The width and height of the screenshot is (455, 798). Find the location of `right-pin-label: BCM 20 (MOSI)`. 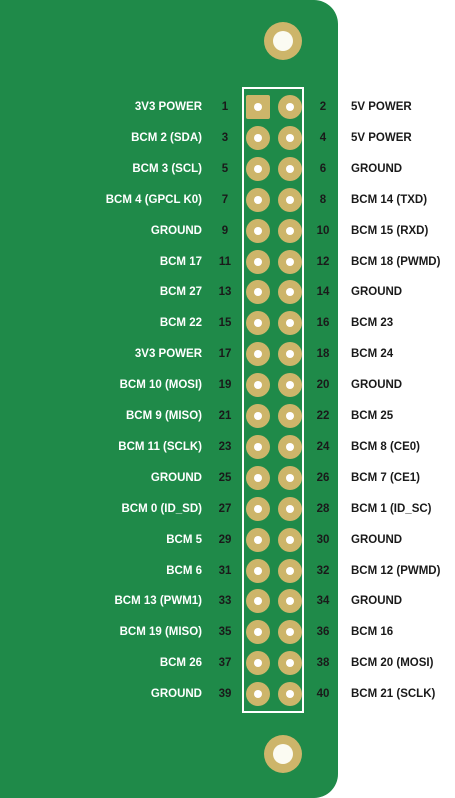

right-pin-label: BCM 20 (MOSI) is located at coordinates (392, 663).